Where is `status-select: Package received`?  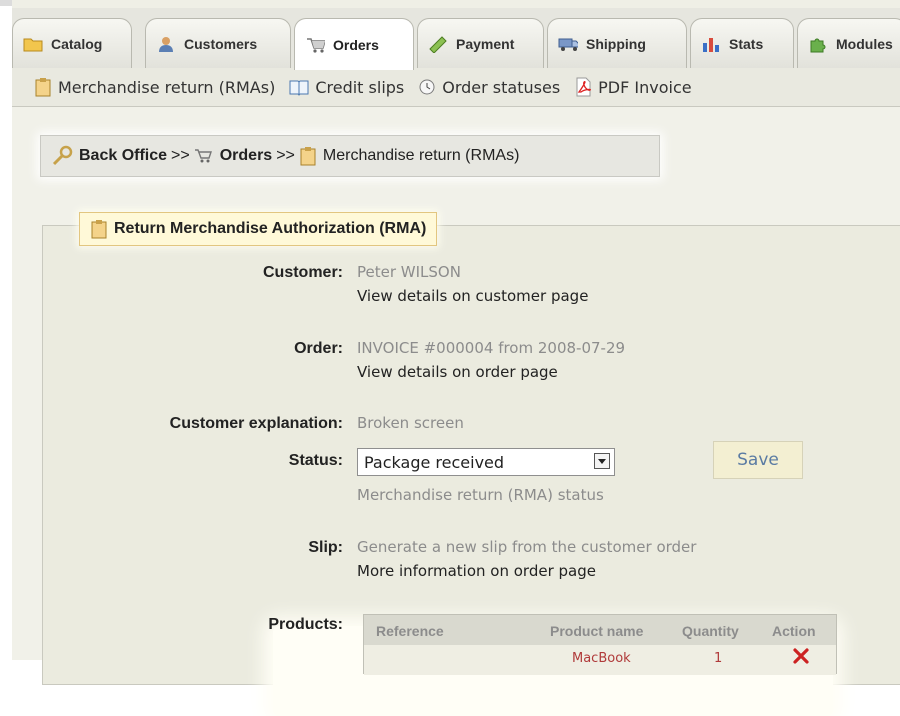 status-select: Package received is located at coordinates (486, 462).